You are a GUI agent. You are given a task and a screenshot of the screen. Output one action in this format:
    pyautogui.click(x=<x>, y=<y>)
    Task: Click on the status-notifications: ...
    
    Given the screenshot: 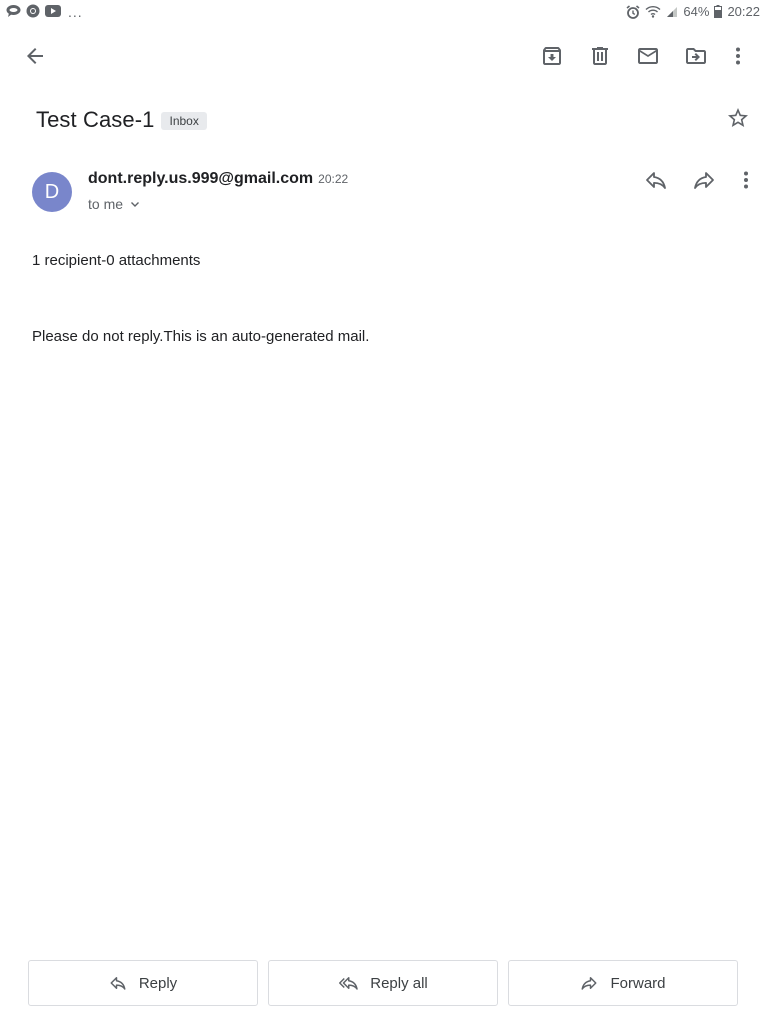 What is the action you would take?
    pyautogui.click(x=44, y=12)
    